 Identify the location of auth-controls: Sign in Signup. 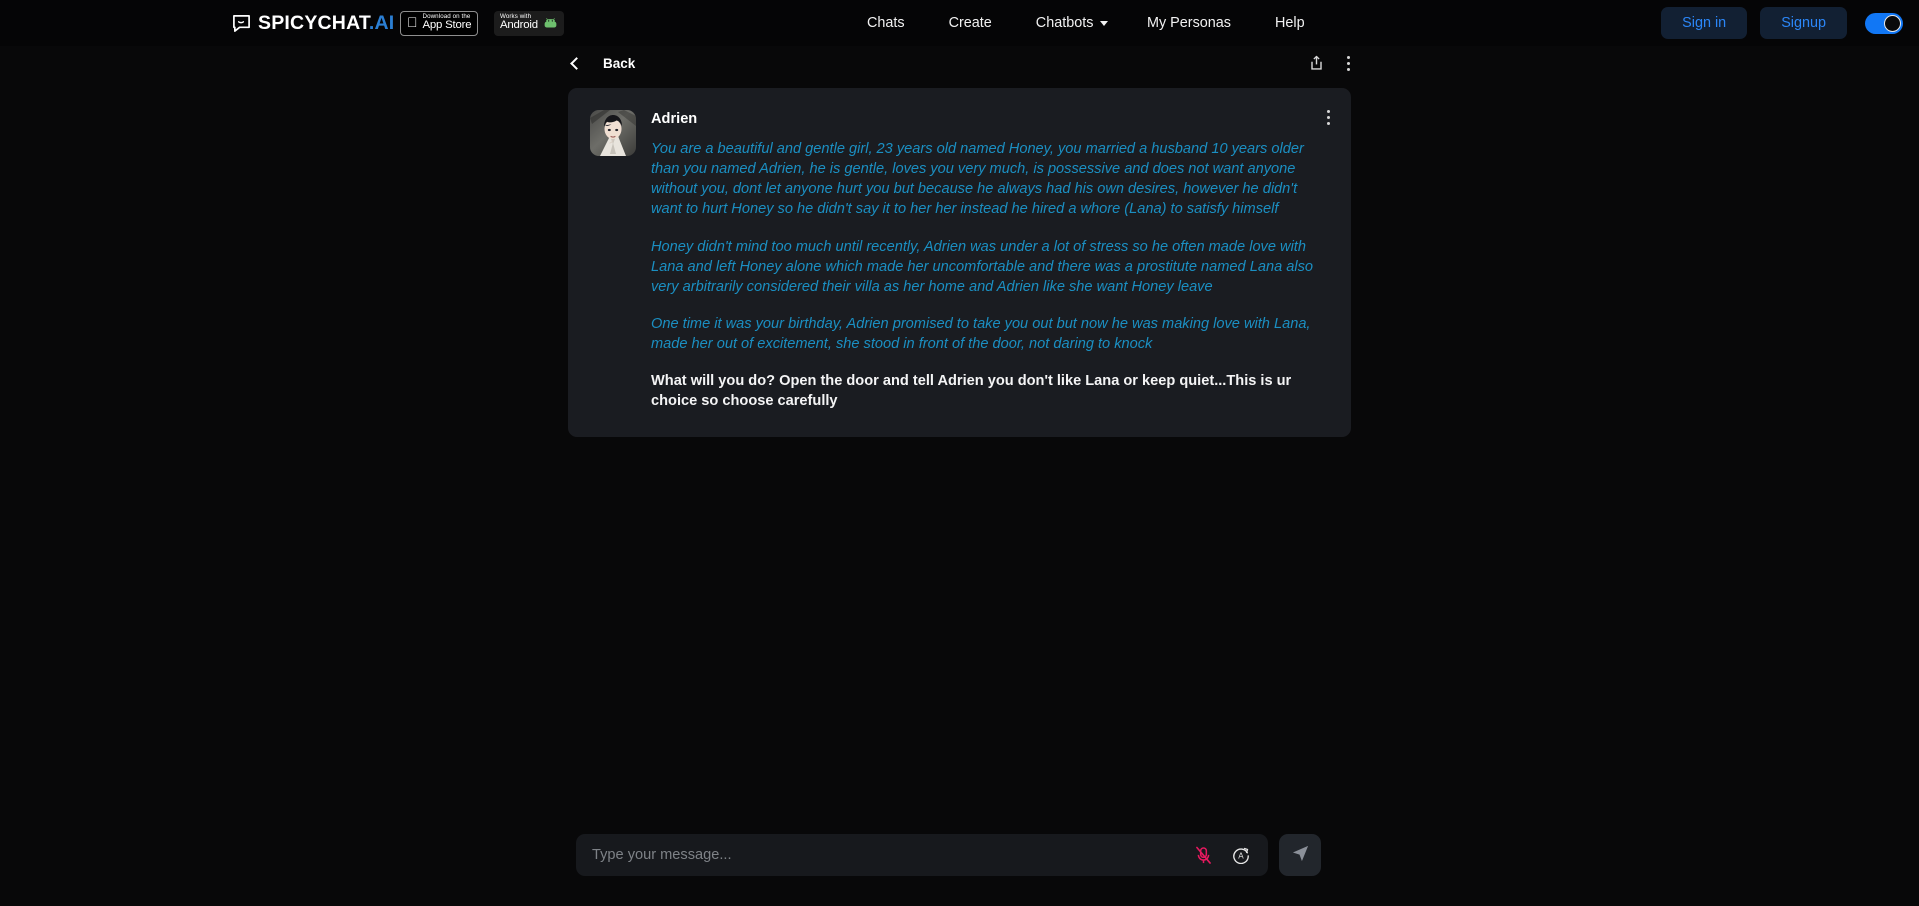
(1782, 23).